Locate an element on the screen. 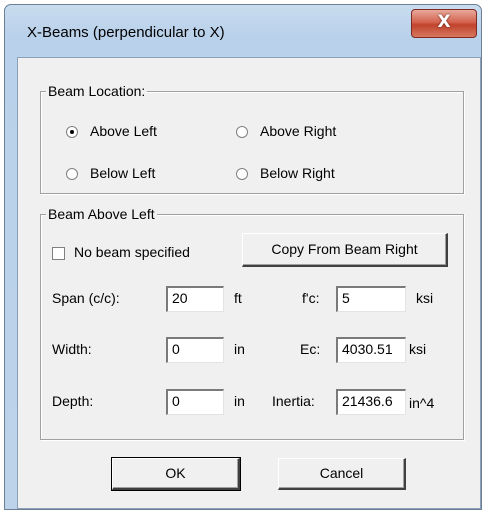 The width and height of the screenshot is (488, 512). ec-label: Ec: is located at coordinates (310, 349).